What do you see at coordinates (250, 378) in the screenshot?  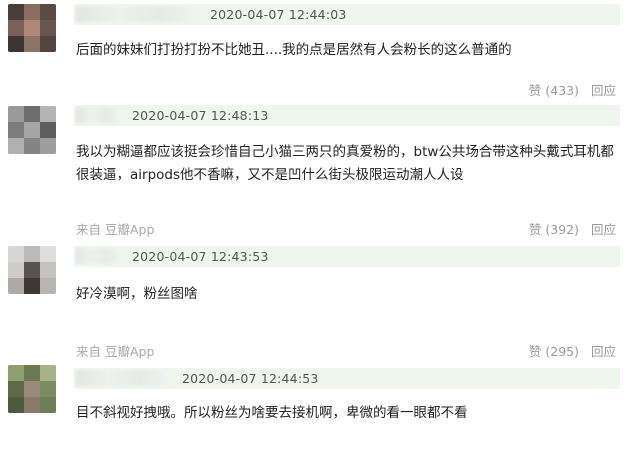 I see `comment-timestamp: 2020-04-07 12:44:53` at bounding box center [250, 378].